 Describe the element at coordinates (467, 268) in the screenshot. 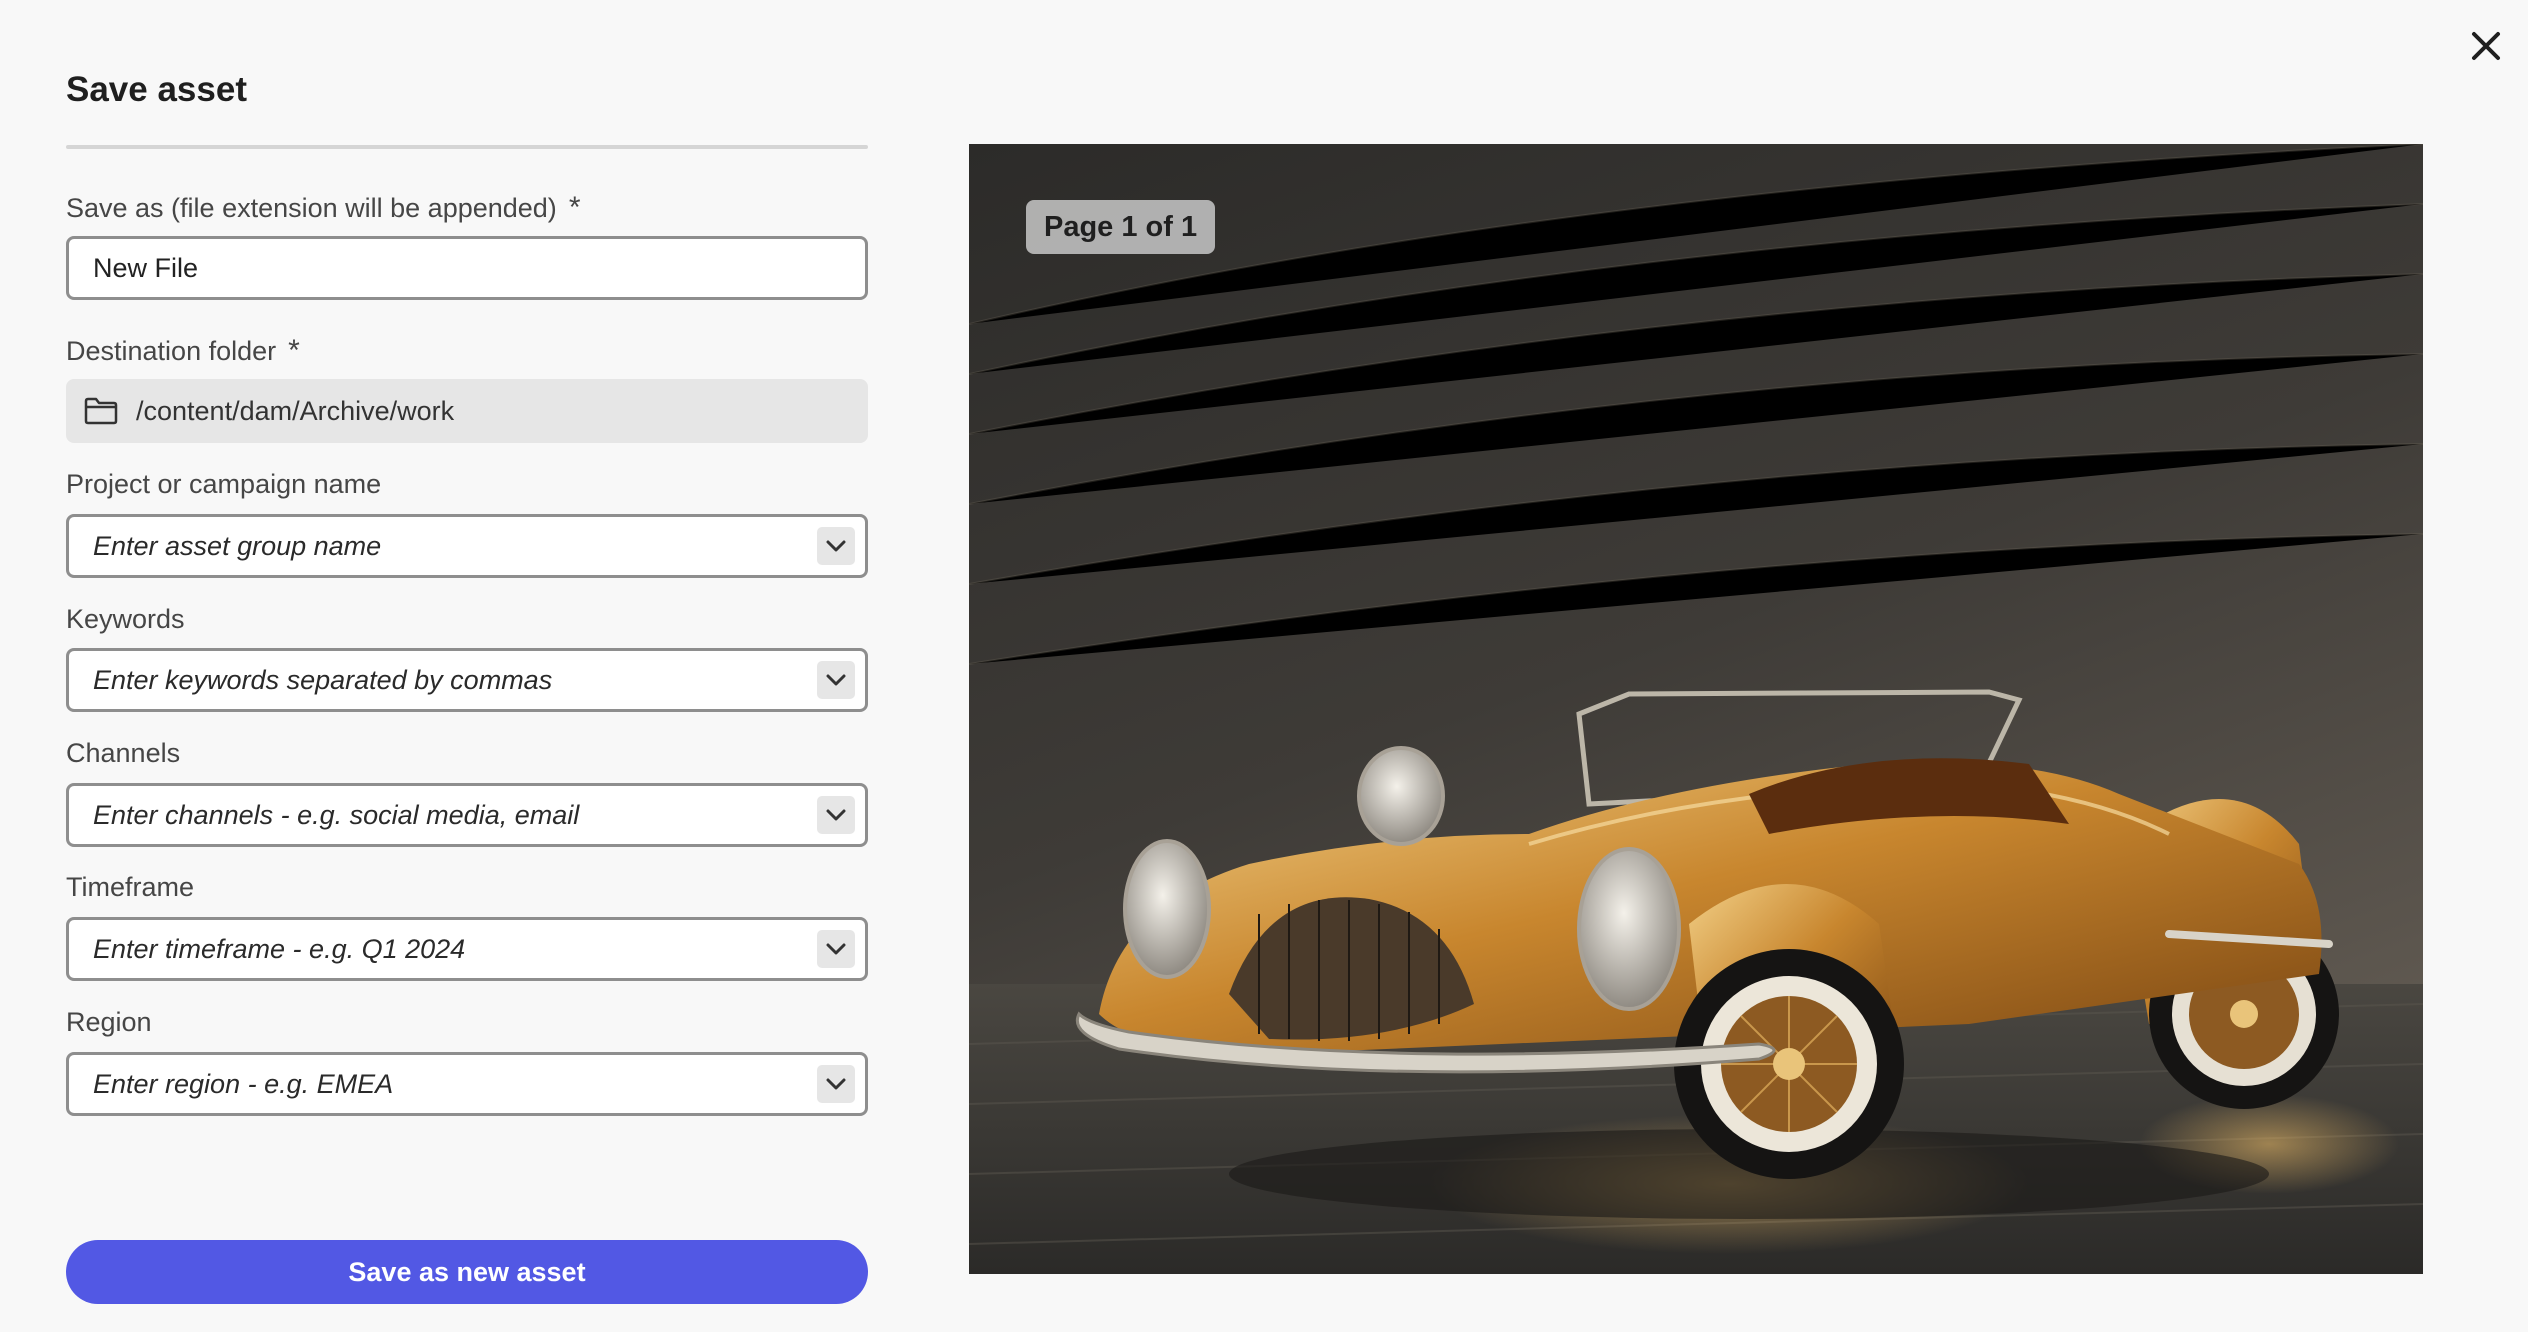

I see `file-name-input: New File` at that location.